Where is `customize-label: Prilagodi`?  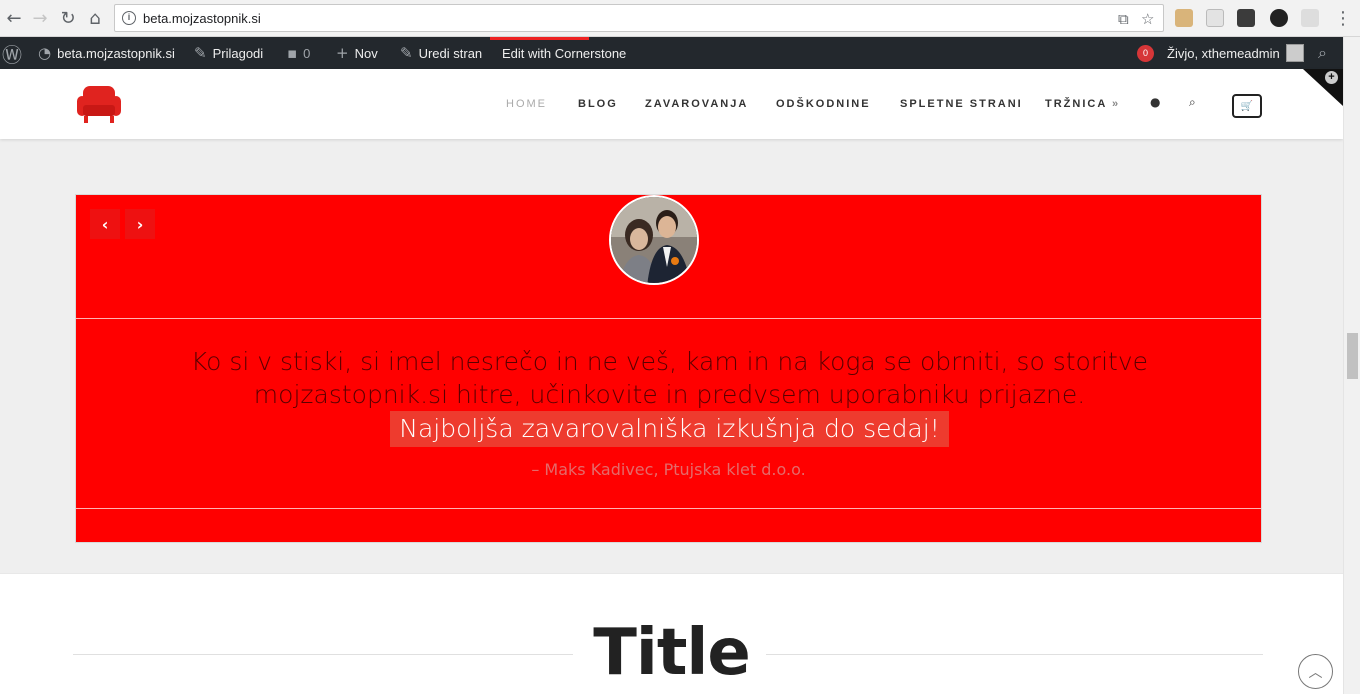
customize-label: Prilagodi is located at coordinates (238, 53).